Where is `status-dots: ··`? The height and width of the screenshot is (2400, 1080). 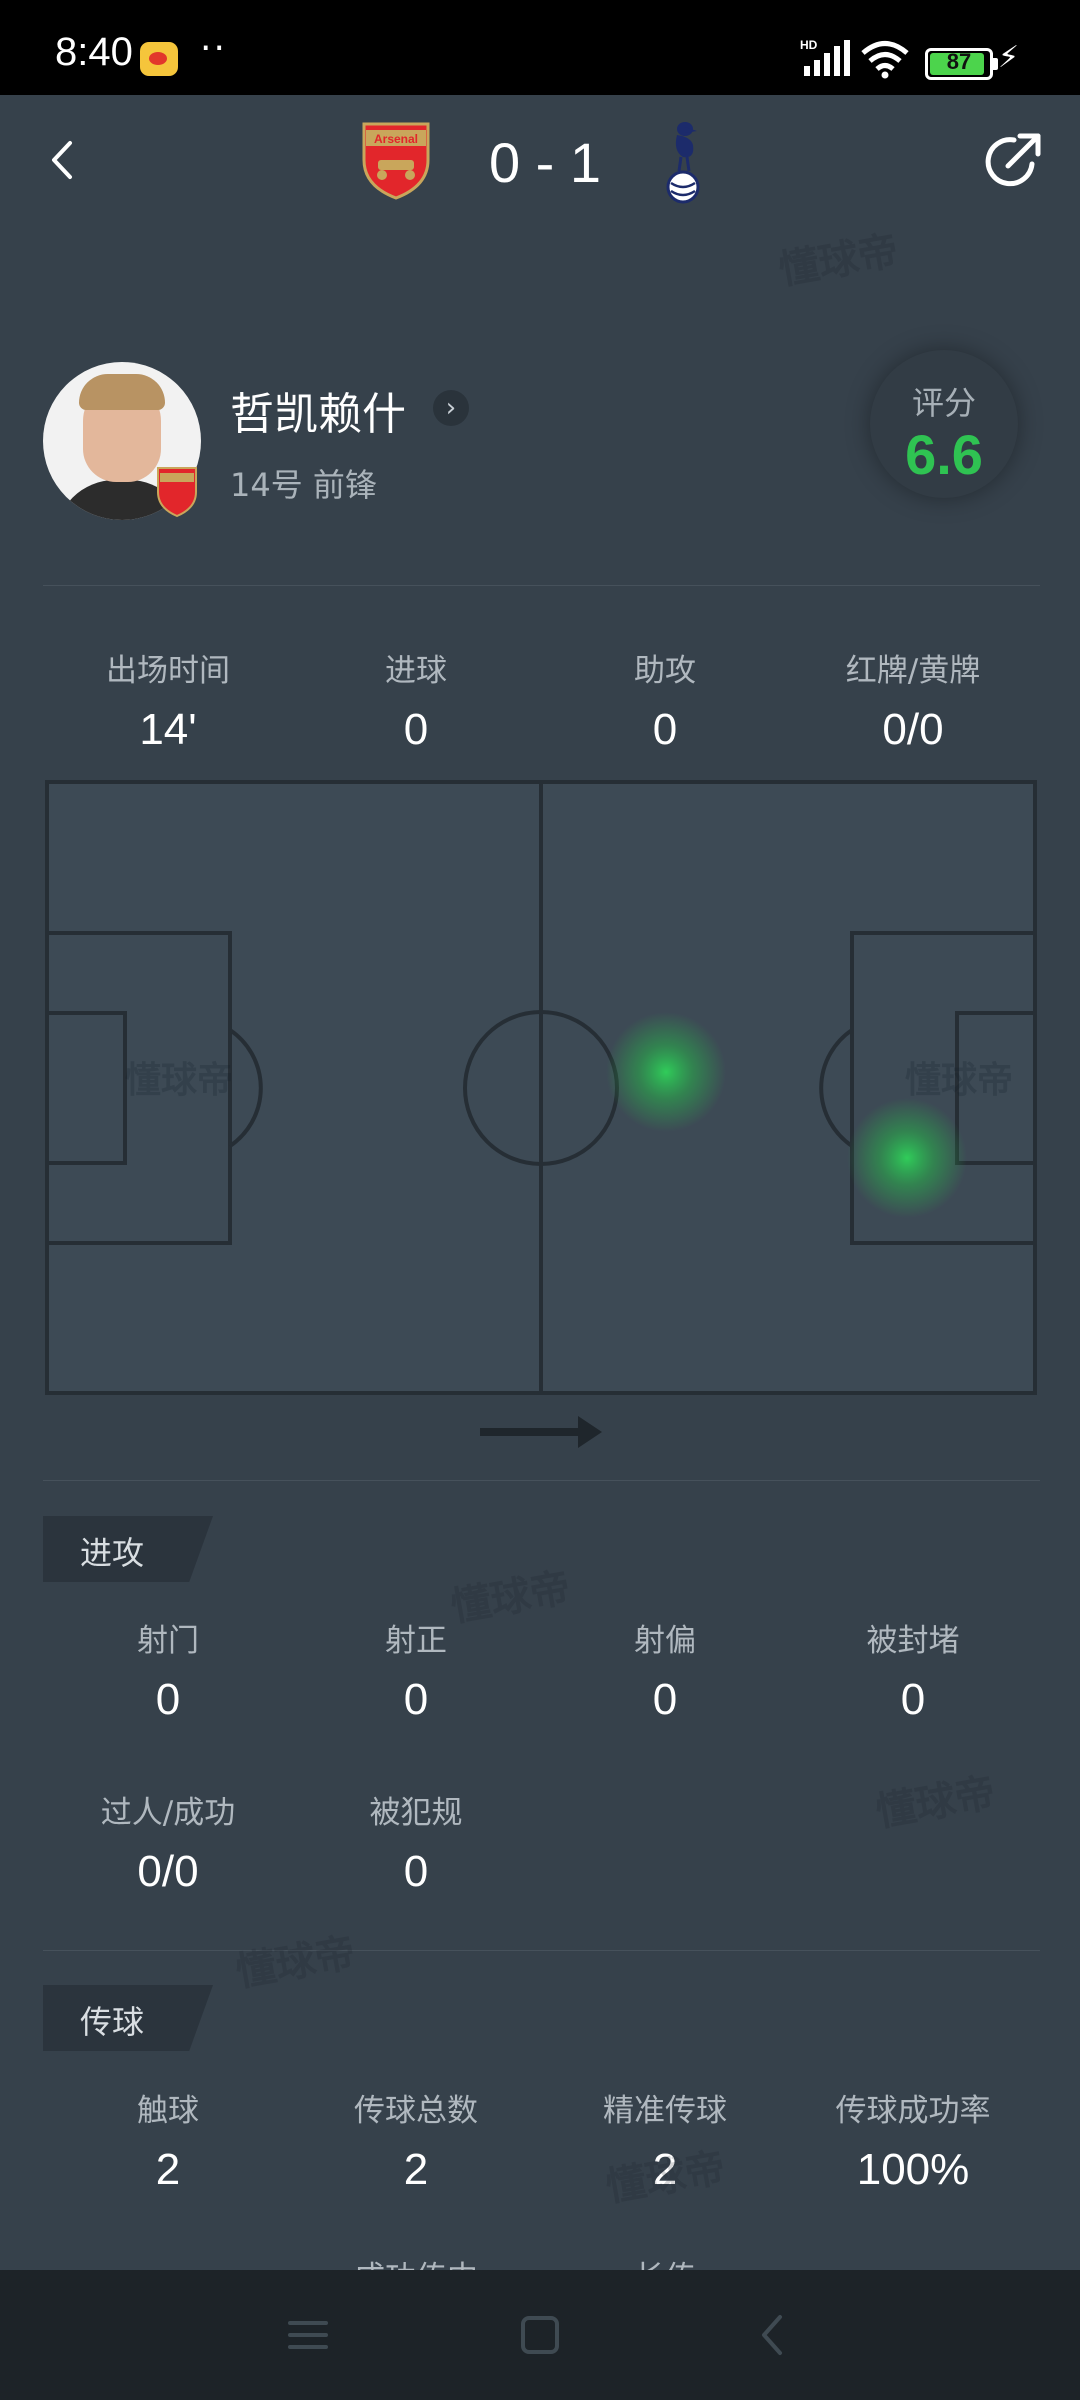 status-dots: ·· is located at coordinates (213, 48).